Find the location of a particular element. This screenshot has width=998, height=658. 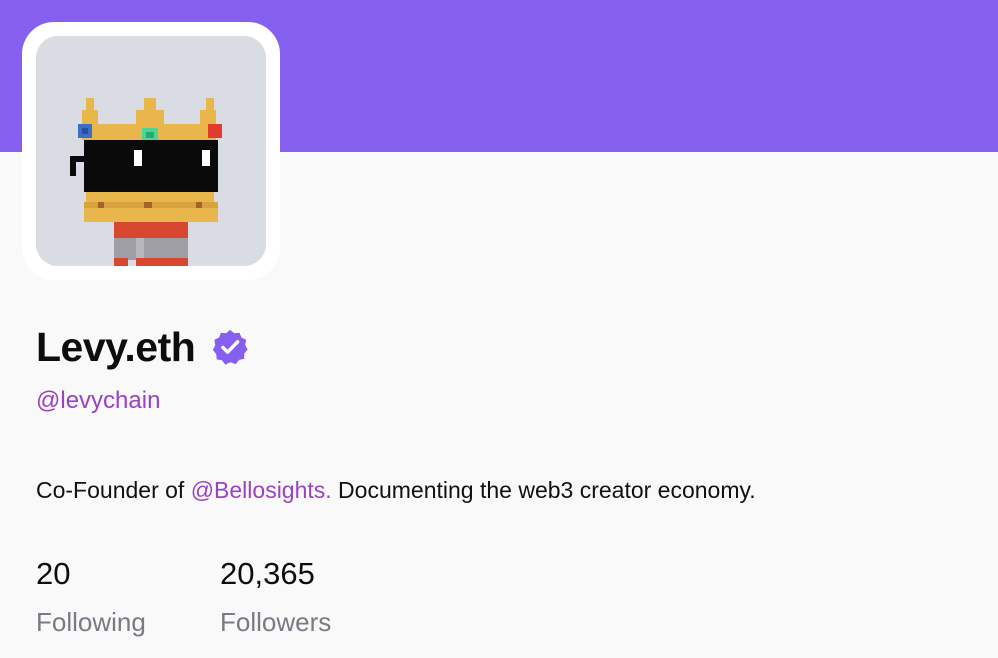

bio-mention-link: @Bellosights. is located at coordinates (261, 490).